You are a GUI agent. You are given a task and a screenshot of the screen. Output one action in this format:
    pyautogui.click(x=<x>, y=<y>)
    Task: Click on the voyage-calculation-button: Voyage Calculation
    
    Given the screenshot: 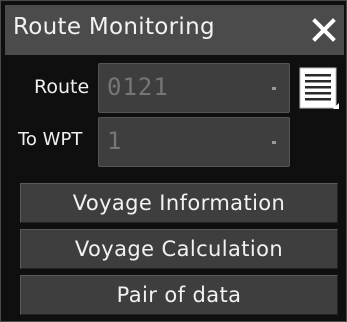 What is the action you would take?
    pyautogui.click(x=179, y=249)
    